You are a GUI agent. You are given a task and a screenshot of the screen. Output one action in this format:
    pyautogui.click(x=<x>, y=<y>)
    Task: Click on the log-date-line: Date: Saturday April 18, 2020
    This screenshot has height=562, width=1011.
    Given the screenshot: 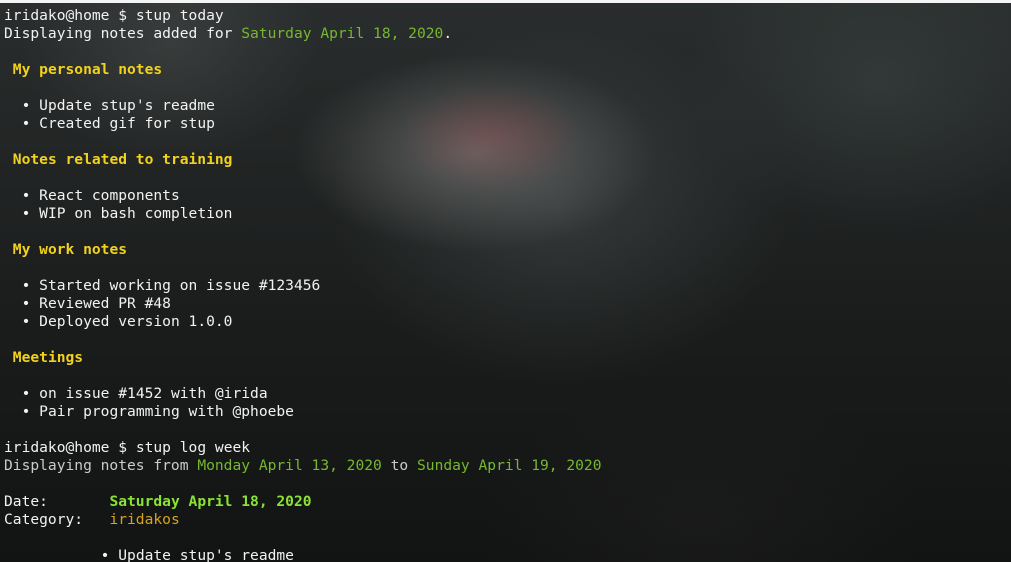 What is the action you would take?
    pyautogui.click(x=303, y=502)
    